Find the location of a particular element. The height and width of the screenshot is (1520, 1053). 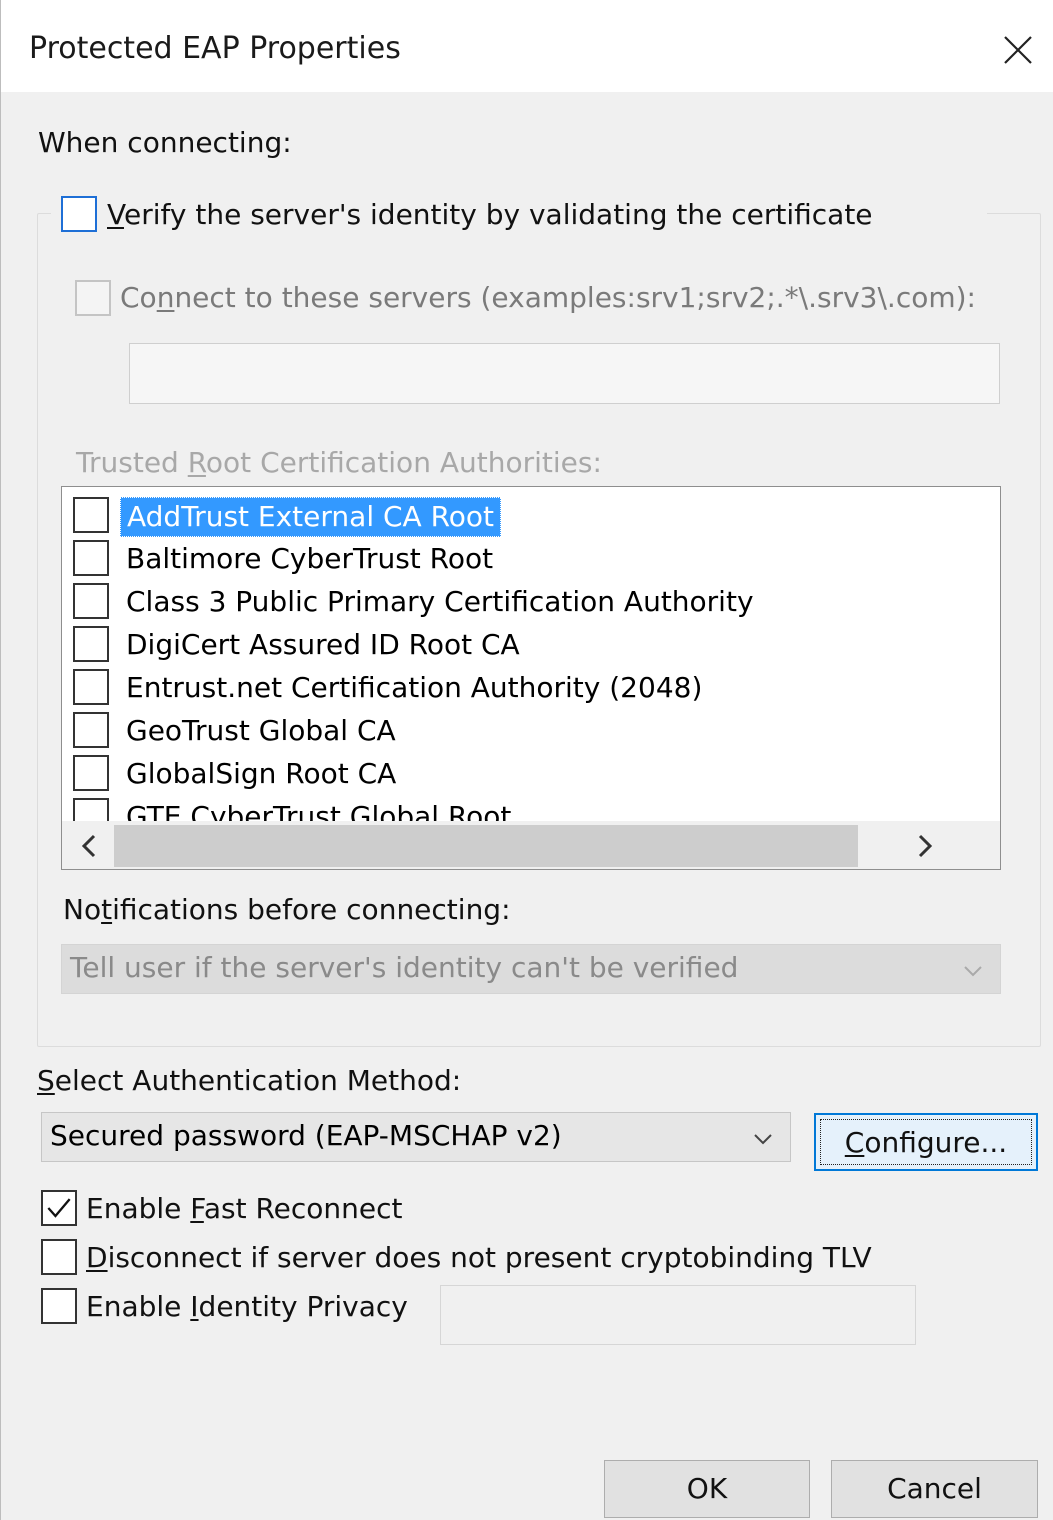

trusted-root-label: AddTrust External CA Root is located at coordinates (311, 517).